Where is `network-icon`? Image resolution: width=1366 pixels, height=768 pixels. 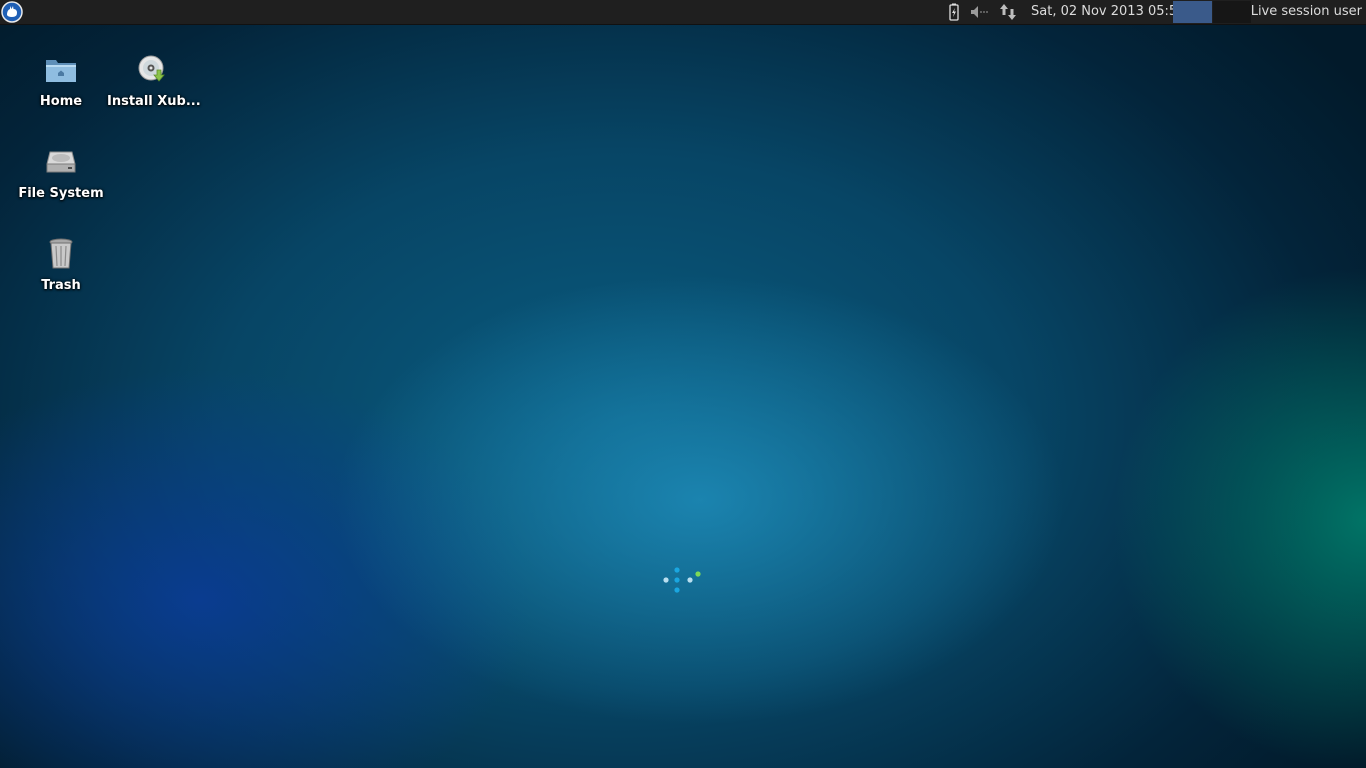 network-icon is located at coordinates (1008, 12).